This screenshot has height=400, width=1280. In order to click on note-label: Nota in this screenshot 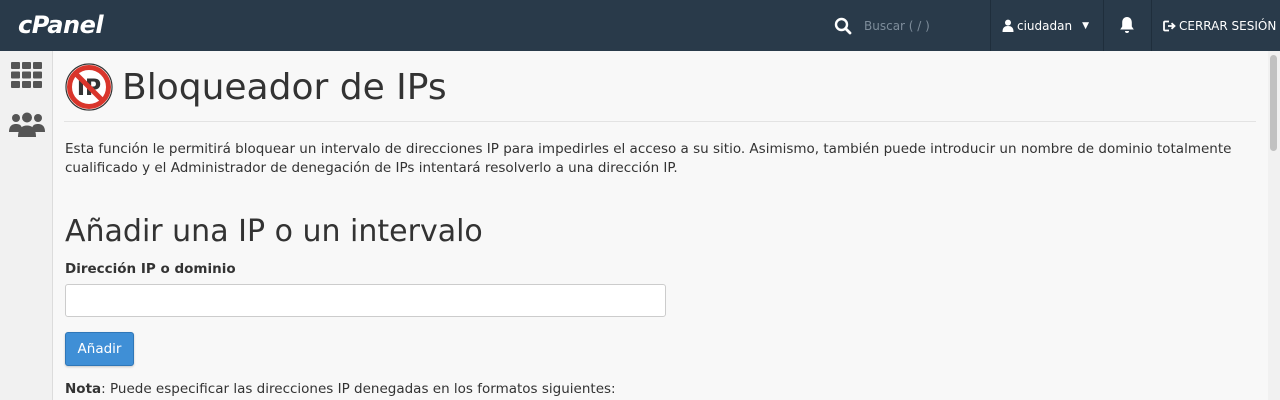, I will do `click(83, 389)`.